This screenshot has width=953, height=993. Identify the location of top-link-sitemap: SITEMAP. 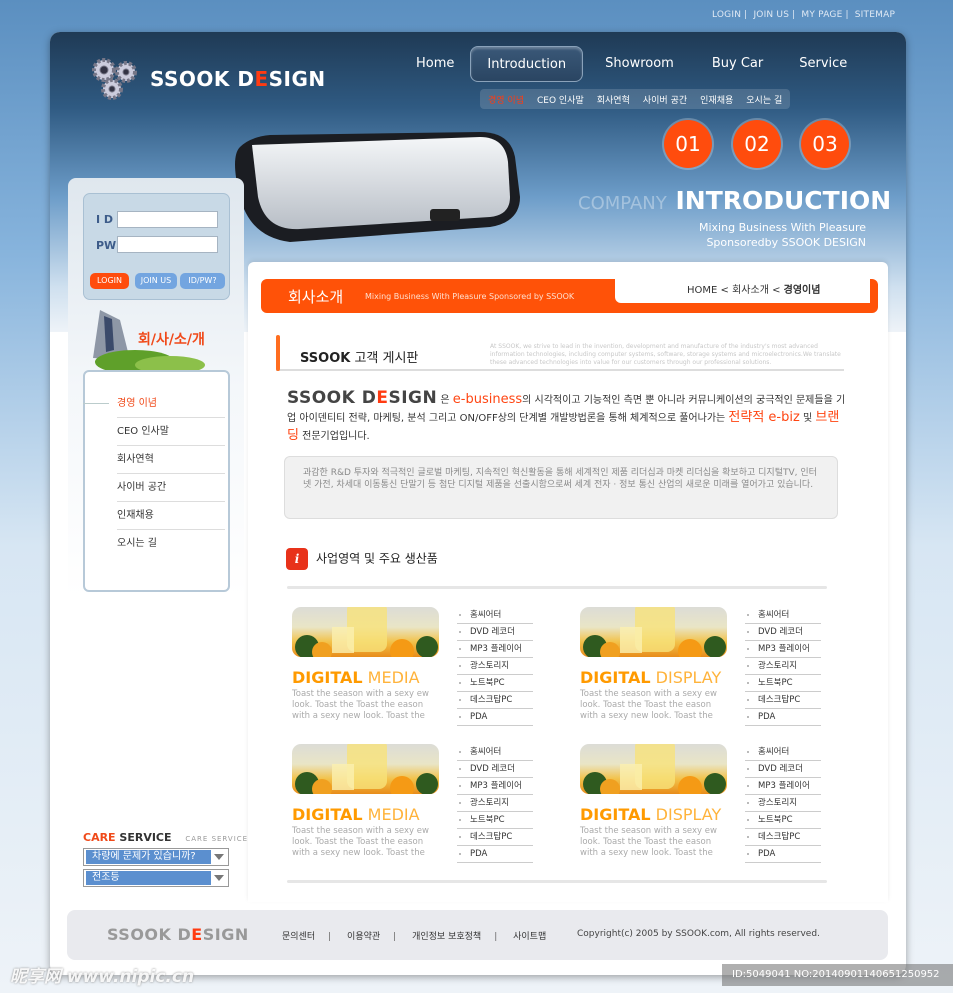
(875, 15).